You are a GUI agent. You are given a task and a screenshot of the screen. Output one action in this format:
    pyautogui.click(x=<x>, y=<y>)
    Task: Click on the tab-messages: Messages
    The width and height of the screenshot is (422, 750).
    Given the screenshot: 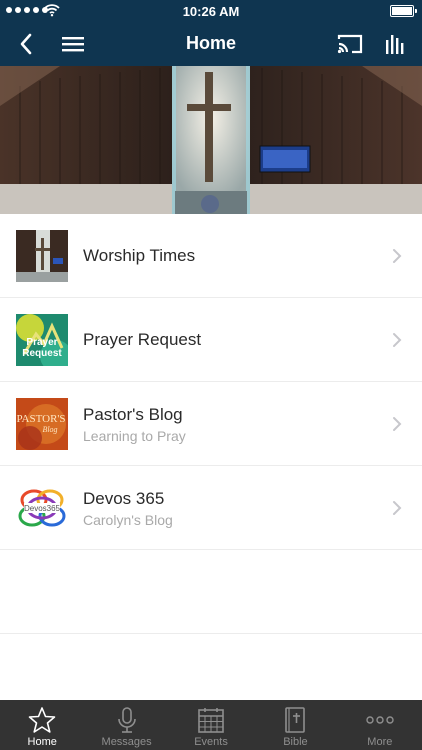 What is the action you would take?
    pyautogui.click(x=126, y=725)
    